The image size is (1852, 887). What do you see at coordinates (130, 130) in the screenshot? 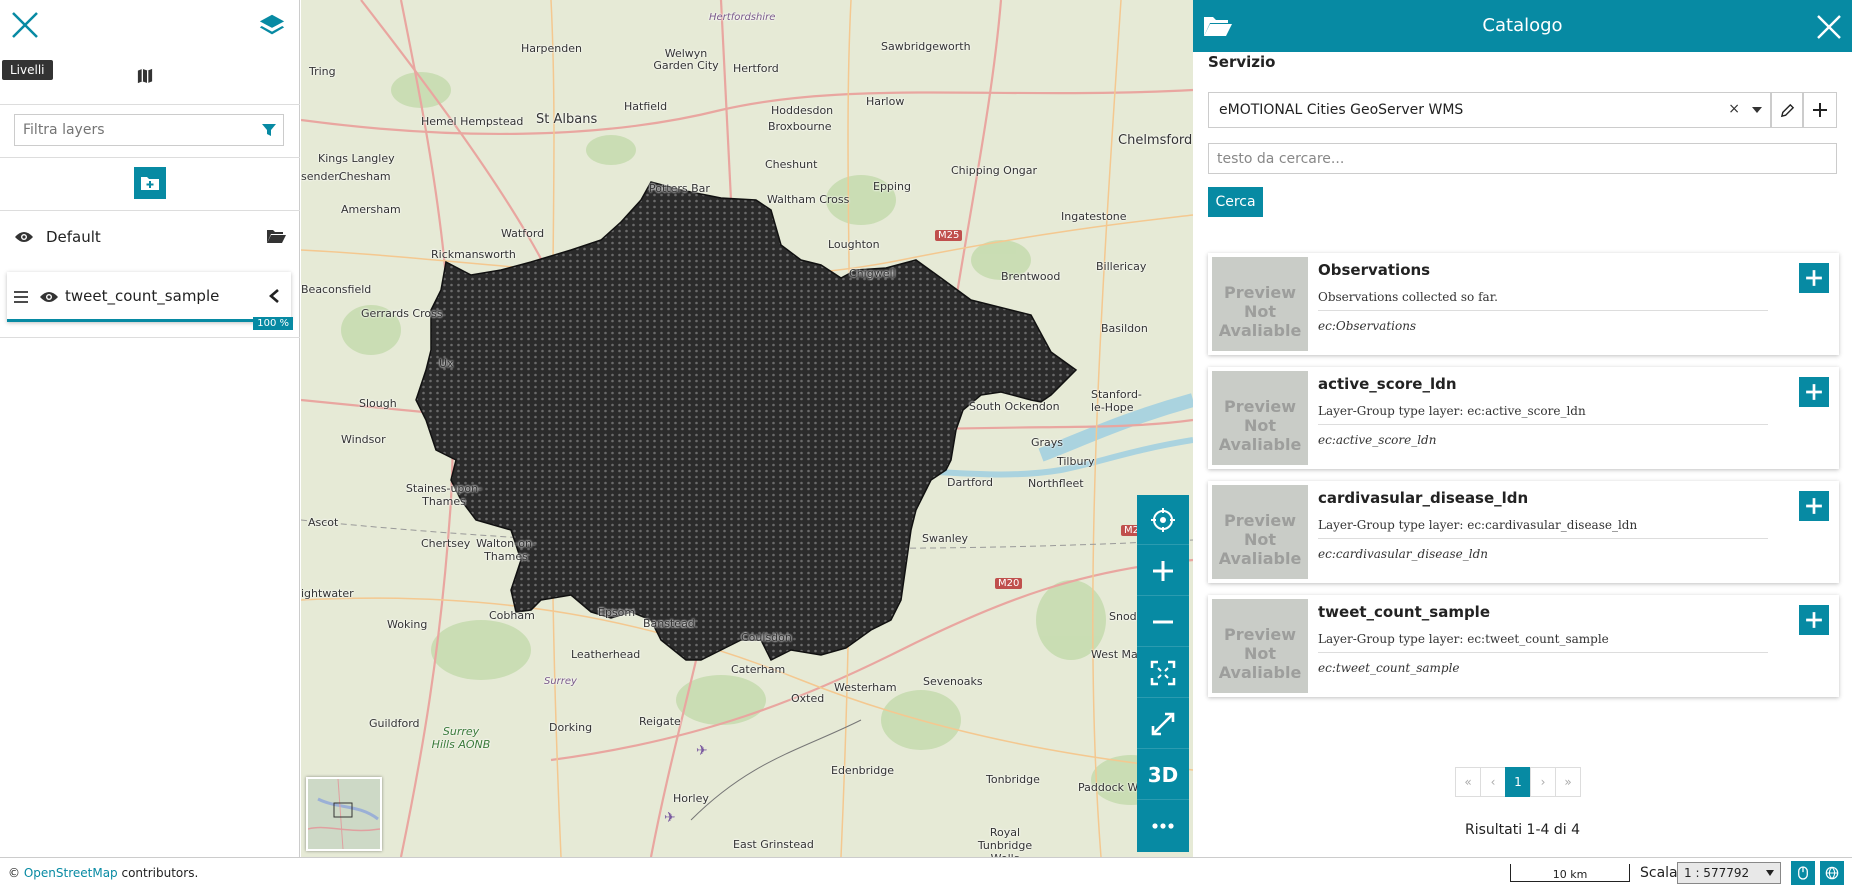
I see `filter-layers-input` at bounding box center [130, 130].